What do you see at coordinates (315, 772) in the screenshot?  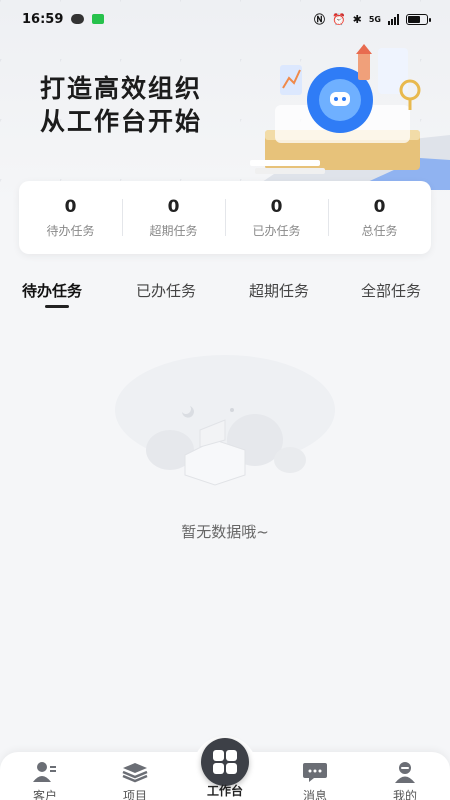 I see `message-icon` at bounding box center [315, 772].